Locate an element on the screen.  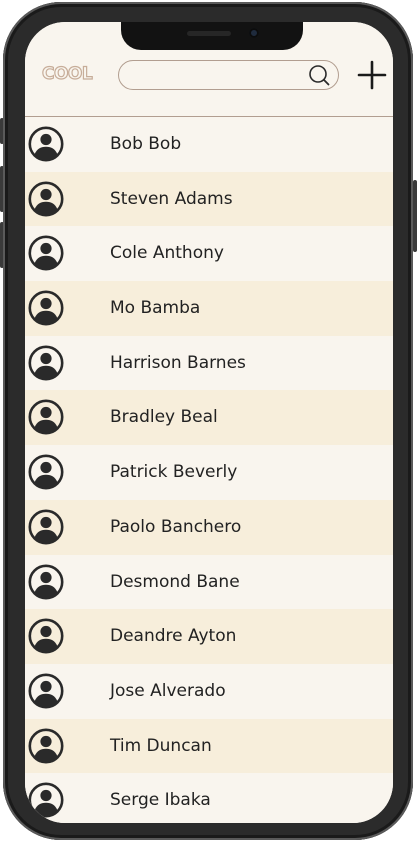
add-contact-button is located at coordinates (372, 75).